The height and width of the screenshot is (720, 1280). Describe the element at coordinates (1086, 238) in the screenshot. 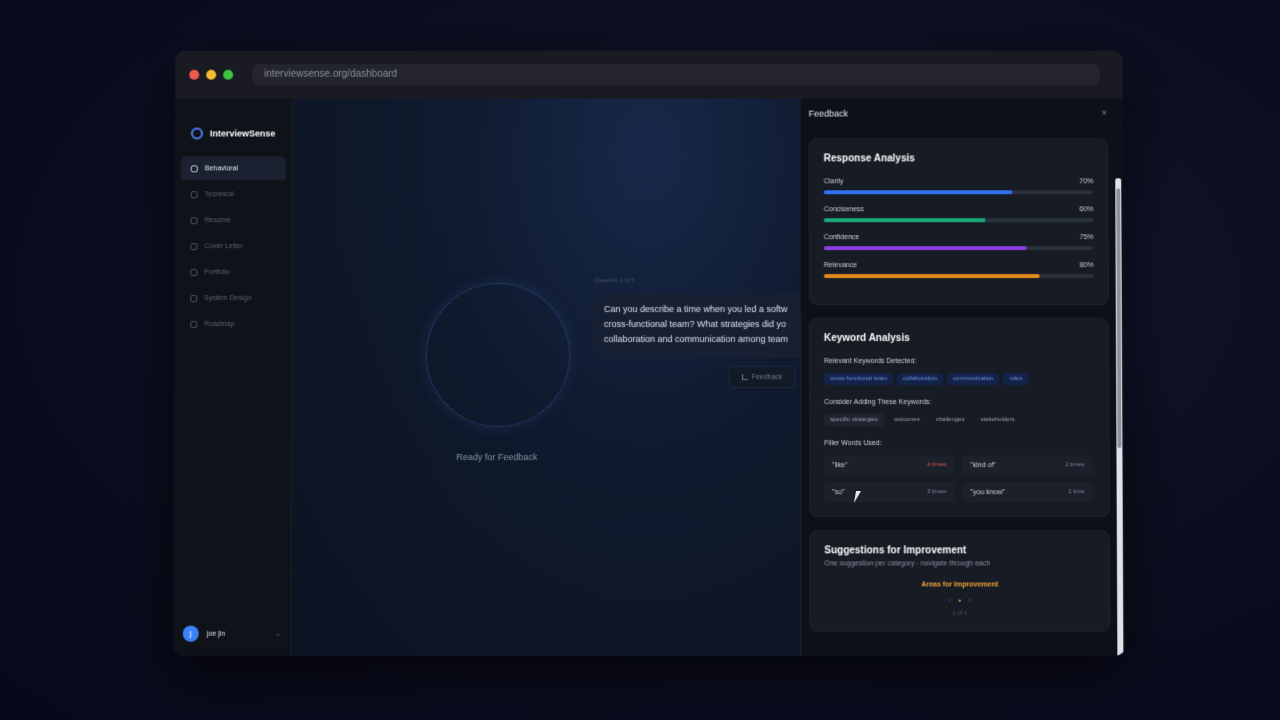

I see `metric-value: 75%` at that location.